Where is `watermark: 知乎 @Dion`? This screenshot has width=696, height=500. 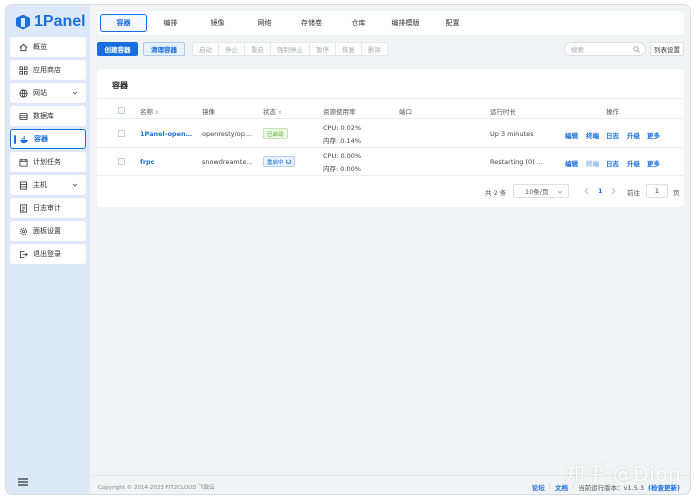
watermark: 知乎 @Dion is located at coordinates (623, 474).